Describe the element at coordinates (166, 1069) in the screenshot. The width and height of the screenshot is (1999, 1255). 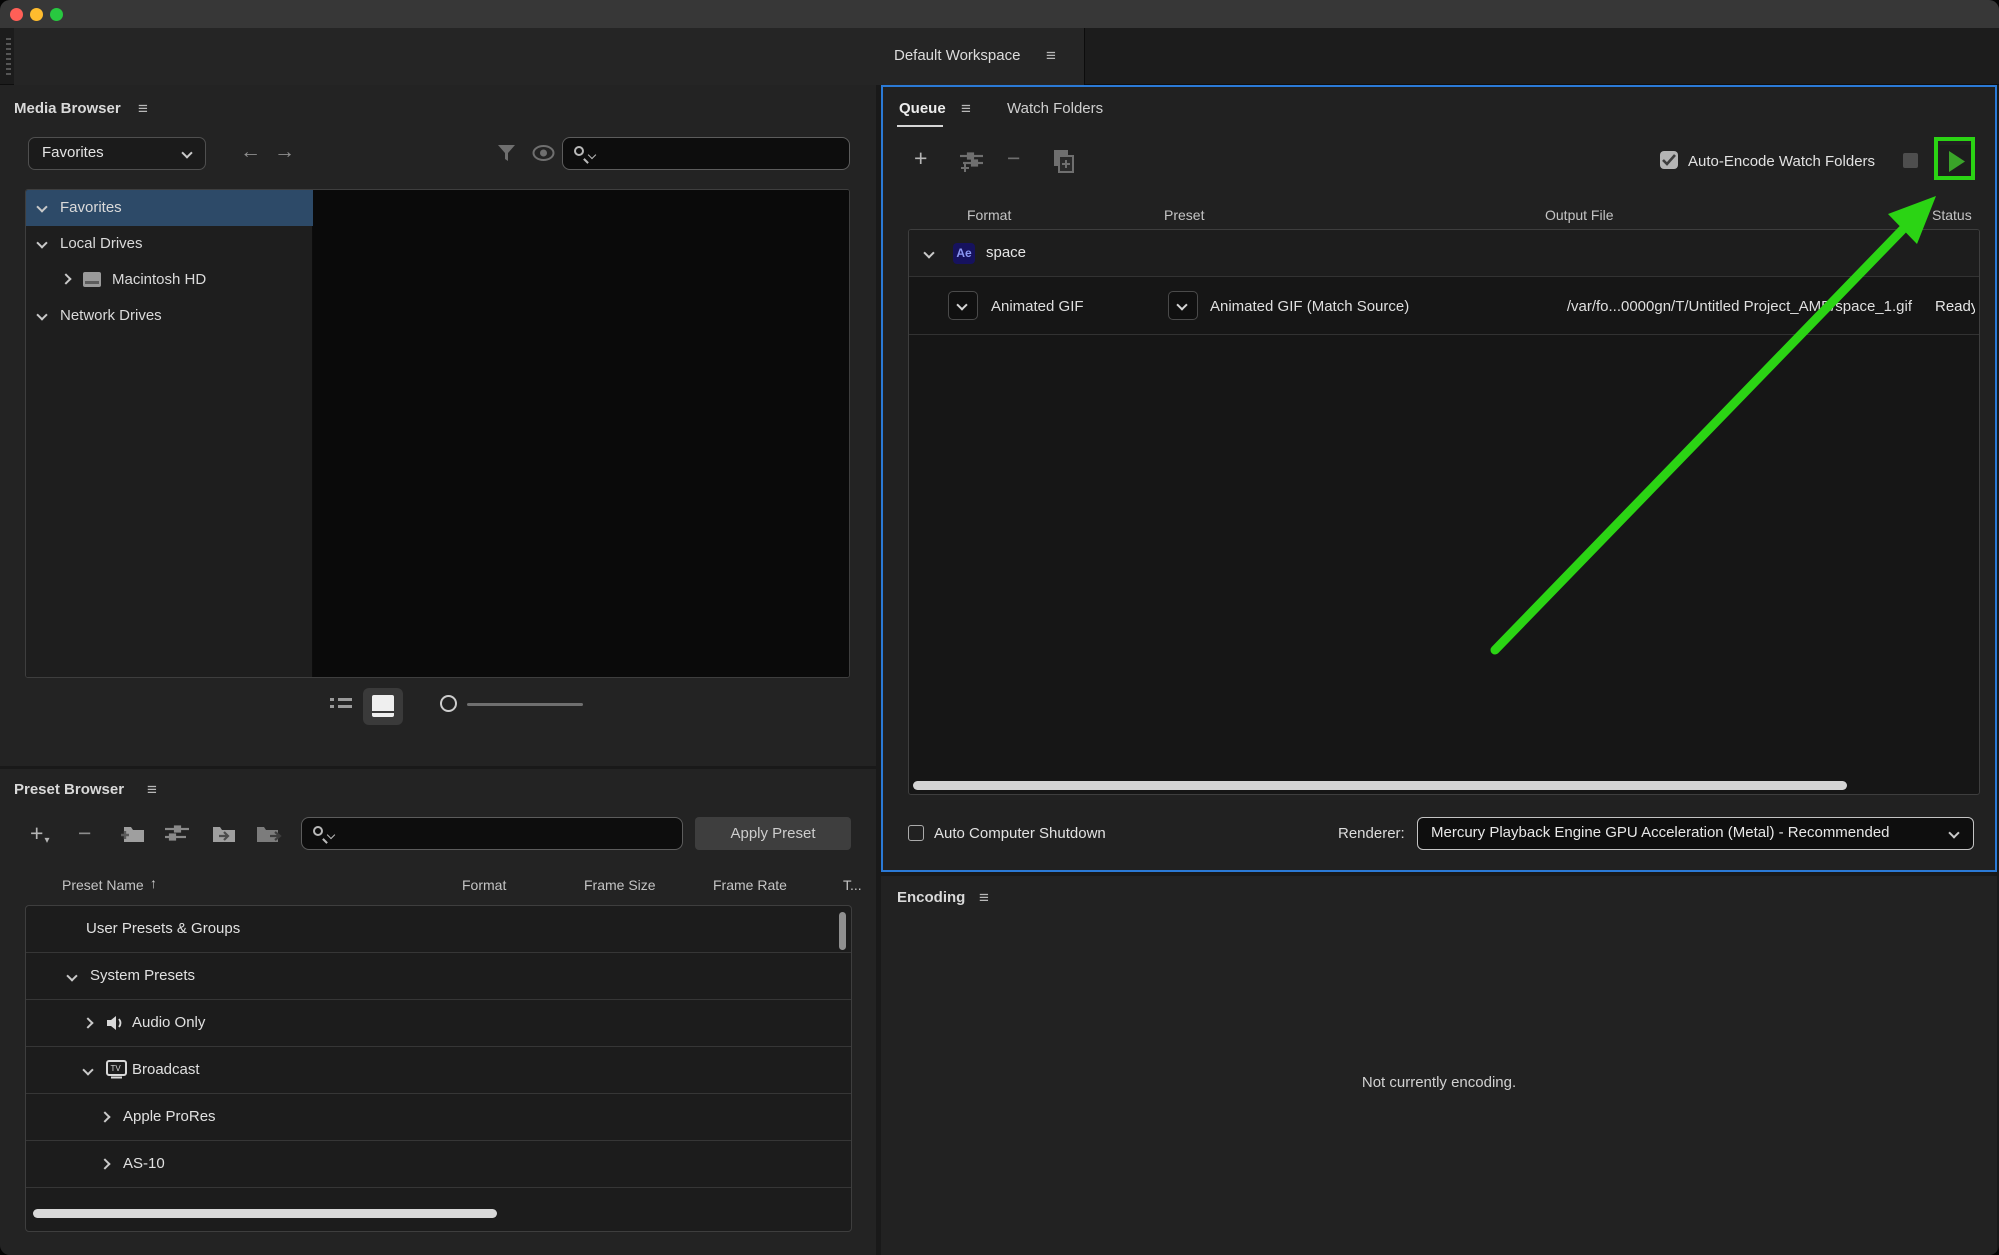
I see `list-item-label: Broadcast` at that location.